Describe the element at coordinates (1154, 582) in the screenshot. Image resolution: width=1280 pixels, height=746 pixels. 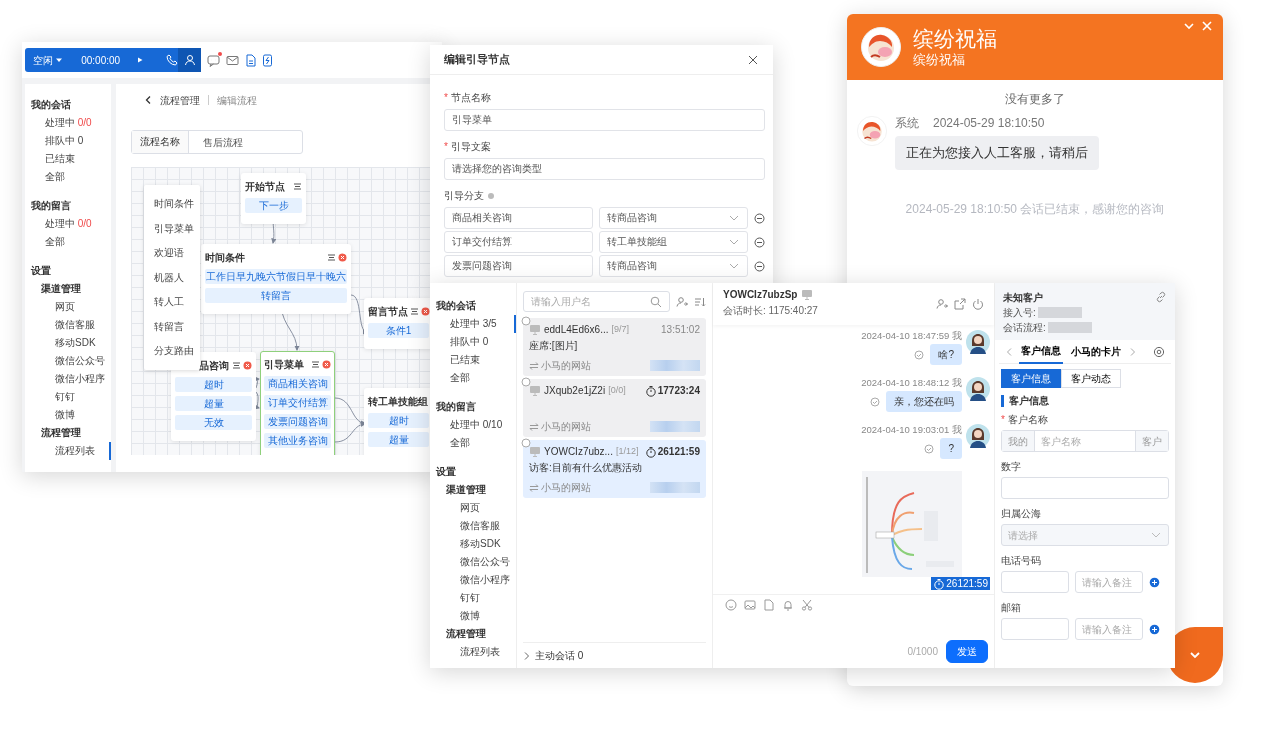
I see `add-icon` at that location.